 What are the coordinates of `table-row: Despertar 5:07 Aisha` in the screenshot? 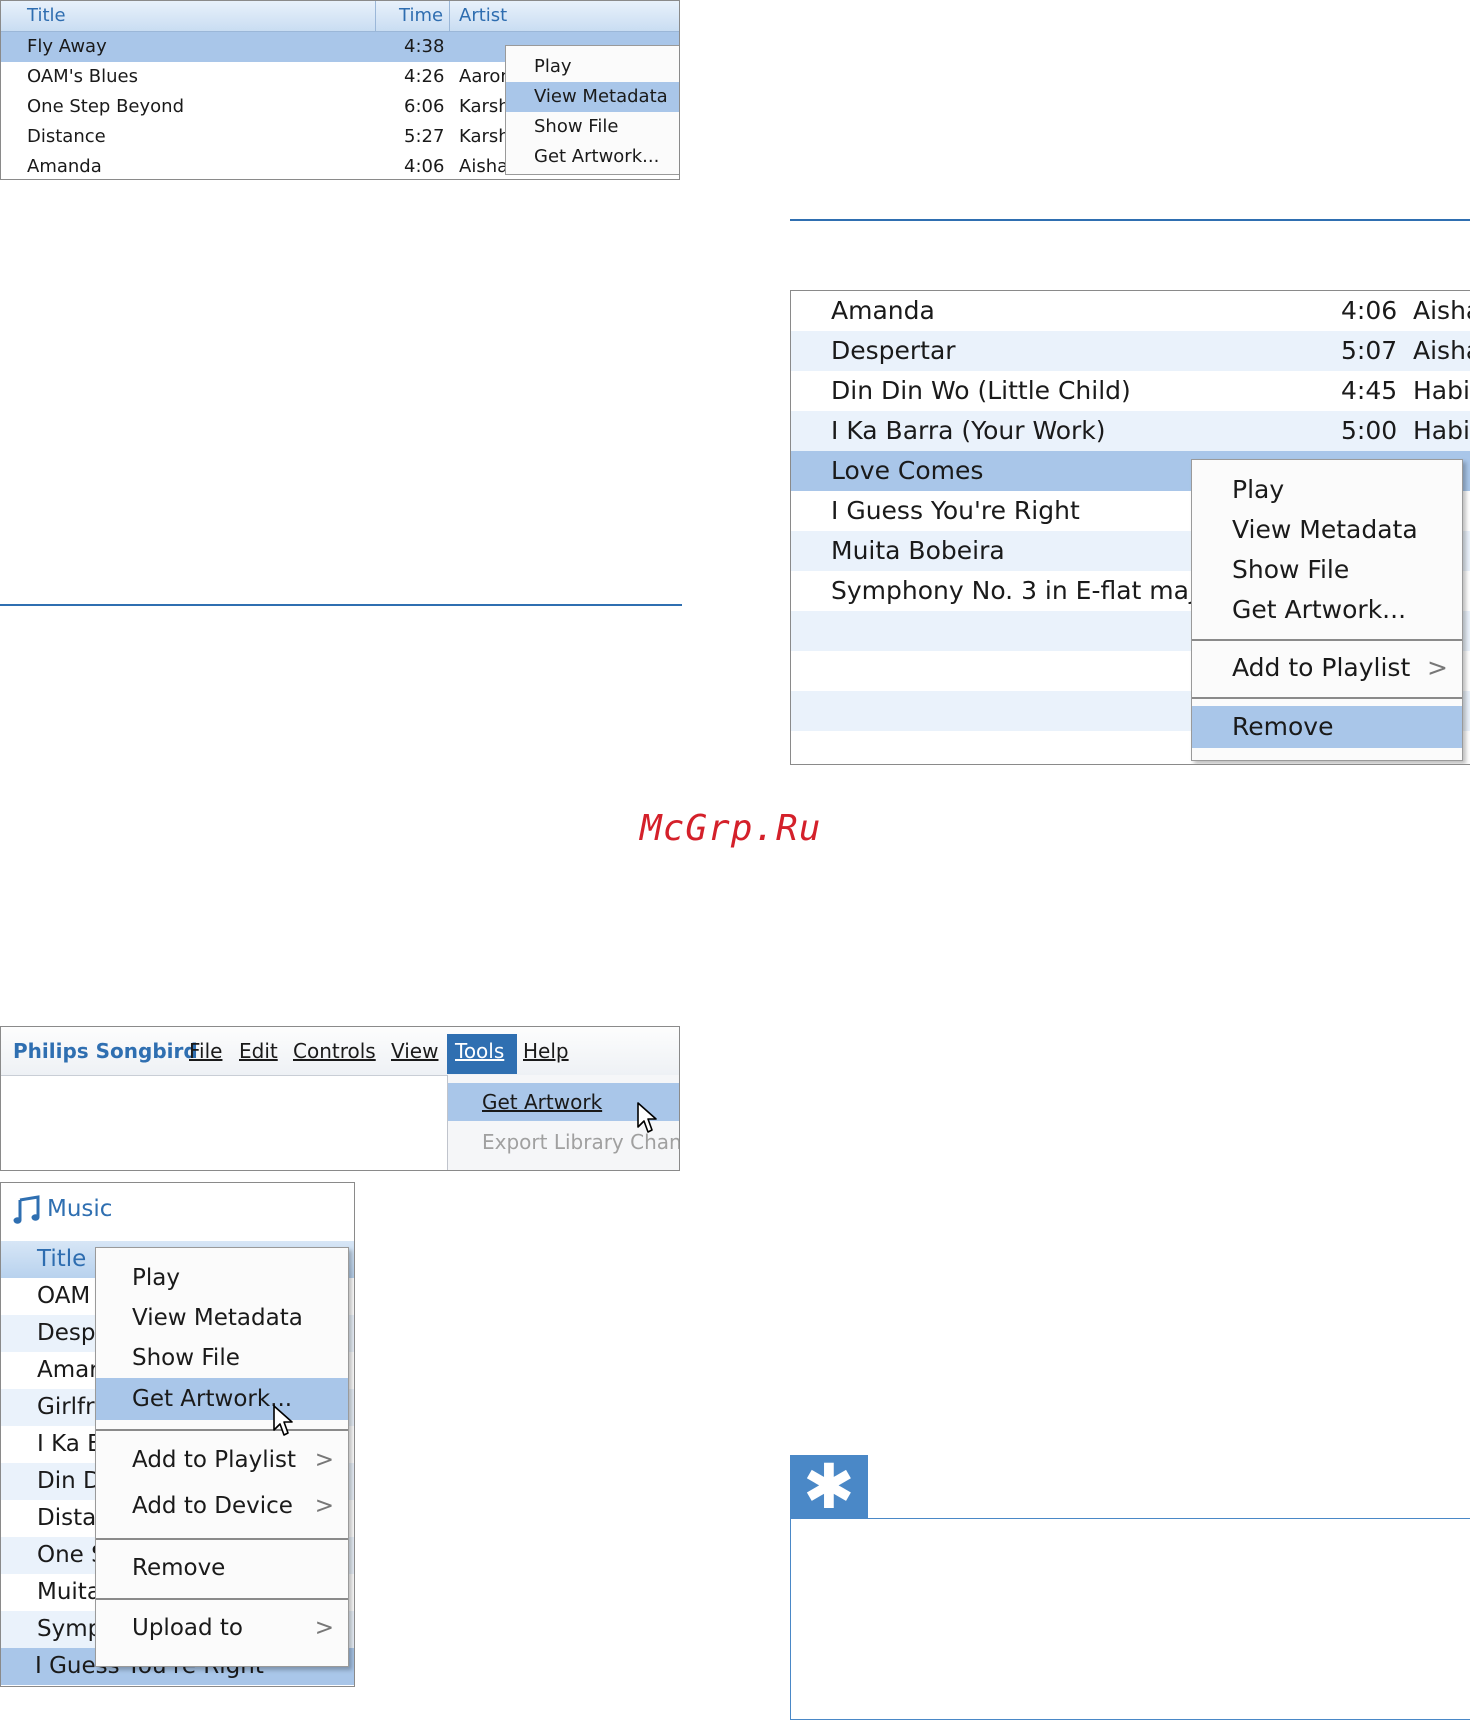 It's located at (1130, 351).